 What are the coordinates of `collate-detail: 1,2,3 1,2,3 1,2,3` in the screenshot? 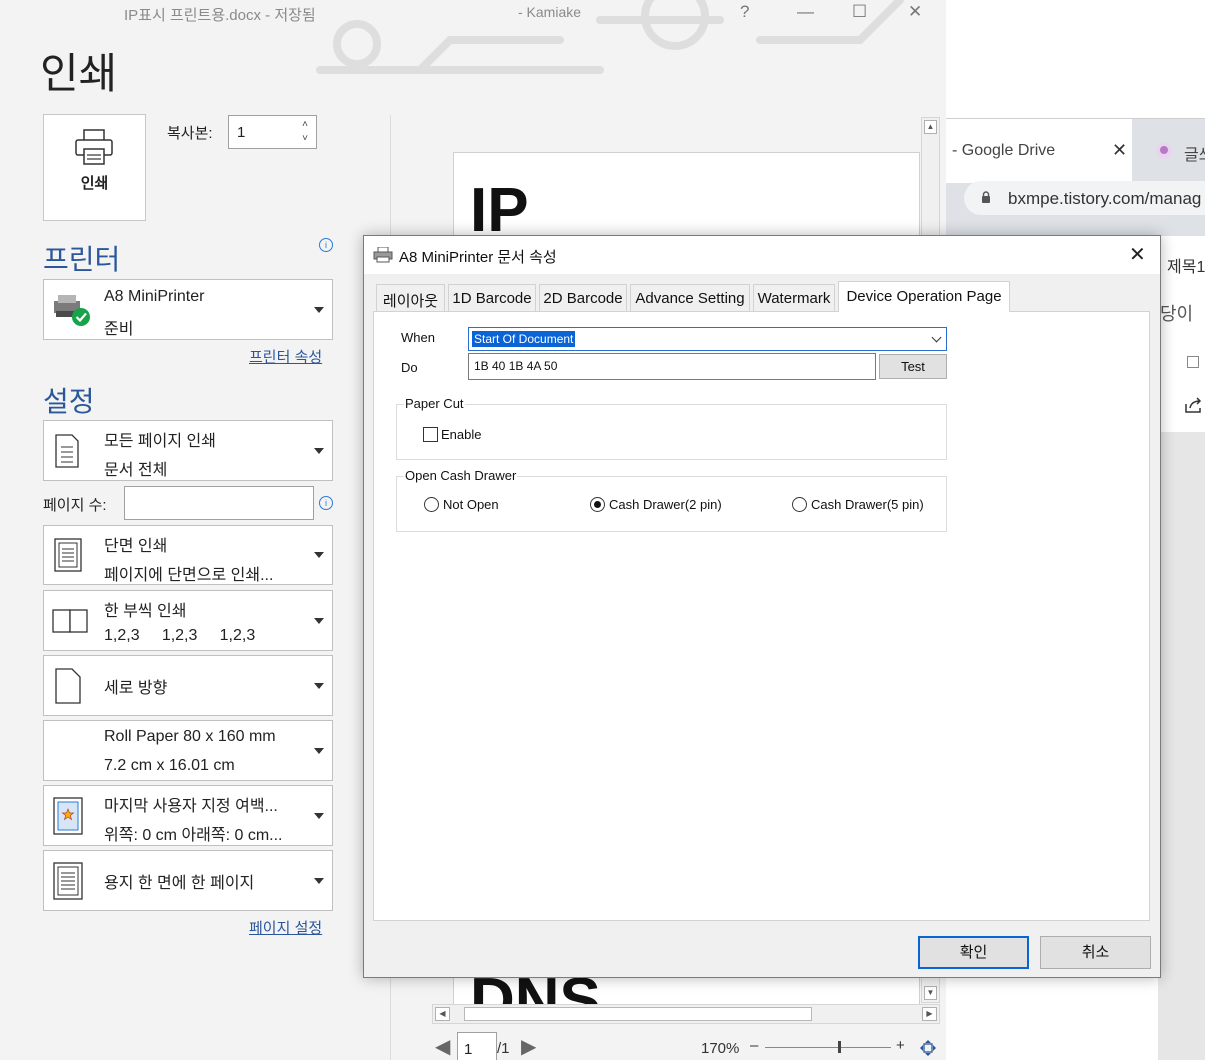 It's located at (180, 635).